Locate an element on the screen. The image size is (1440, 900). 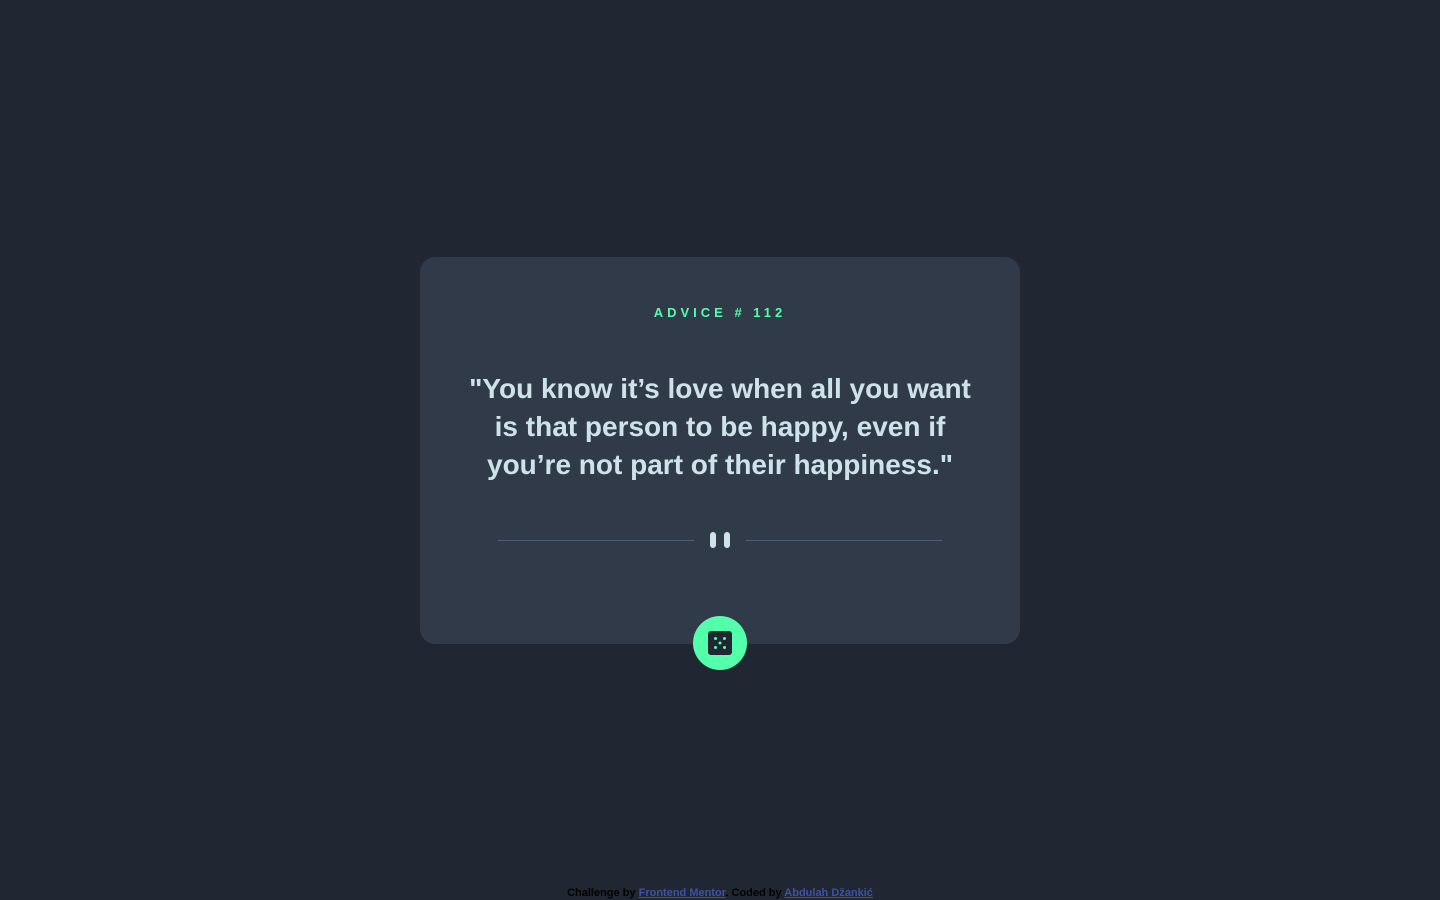
frontend-mentor-link: Frontend Mentor is located at coordinates (682, 893).